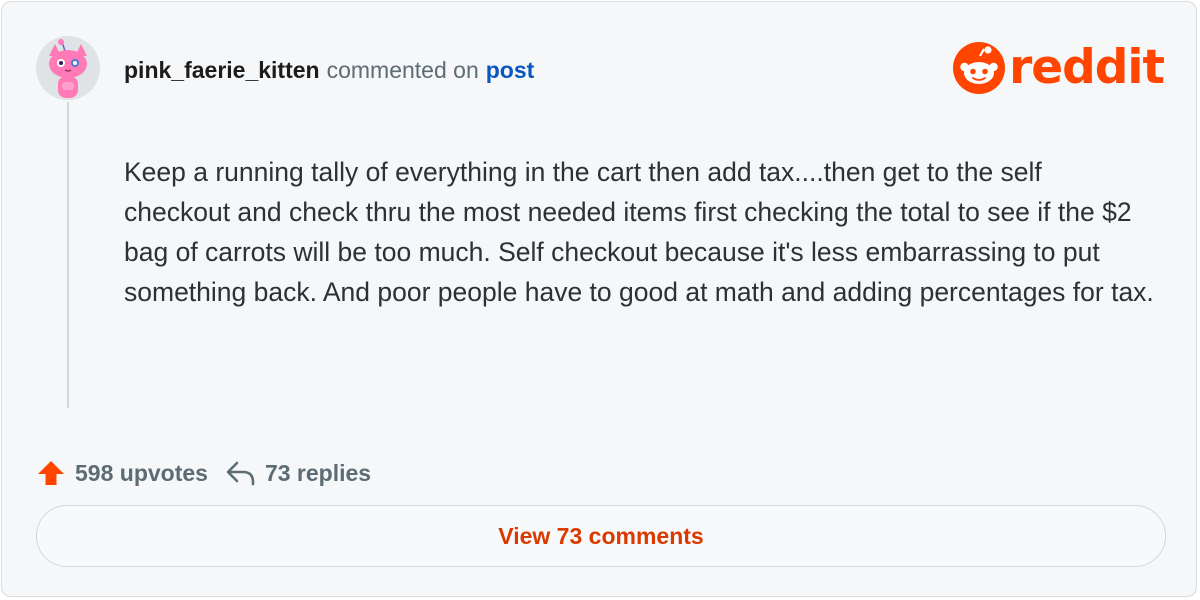  What do you see at coordinates (402, 69) in the screenshot?
I see `comment-action-text: commented on` at bounding box center [402, 69].